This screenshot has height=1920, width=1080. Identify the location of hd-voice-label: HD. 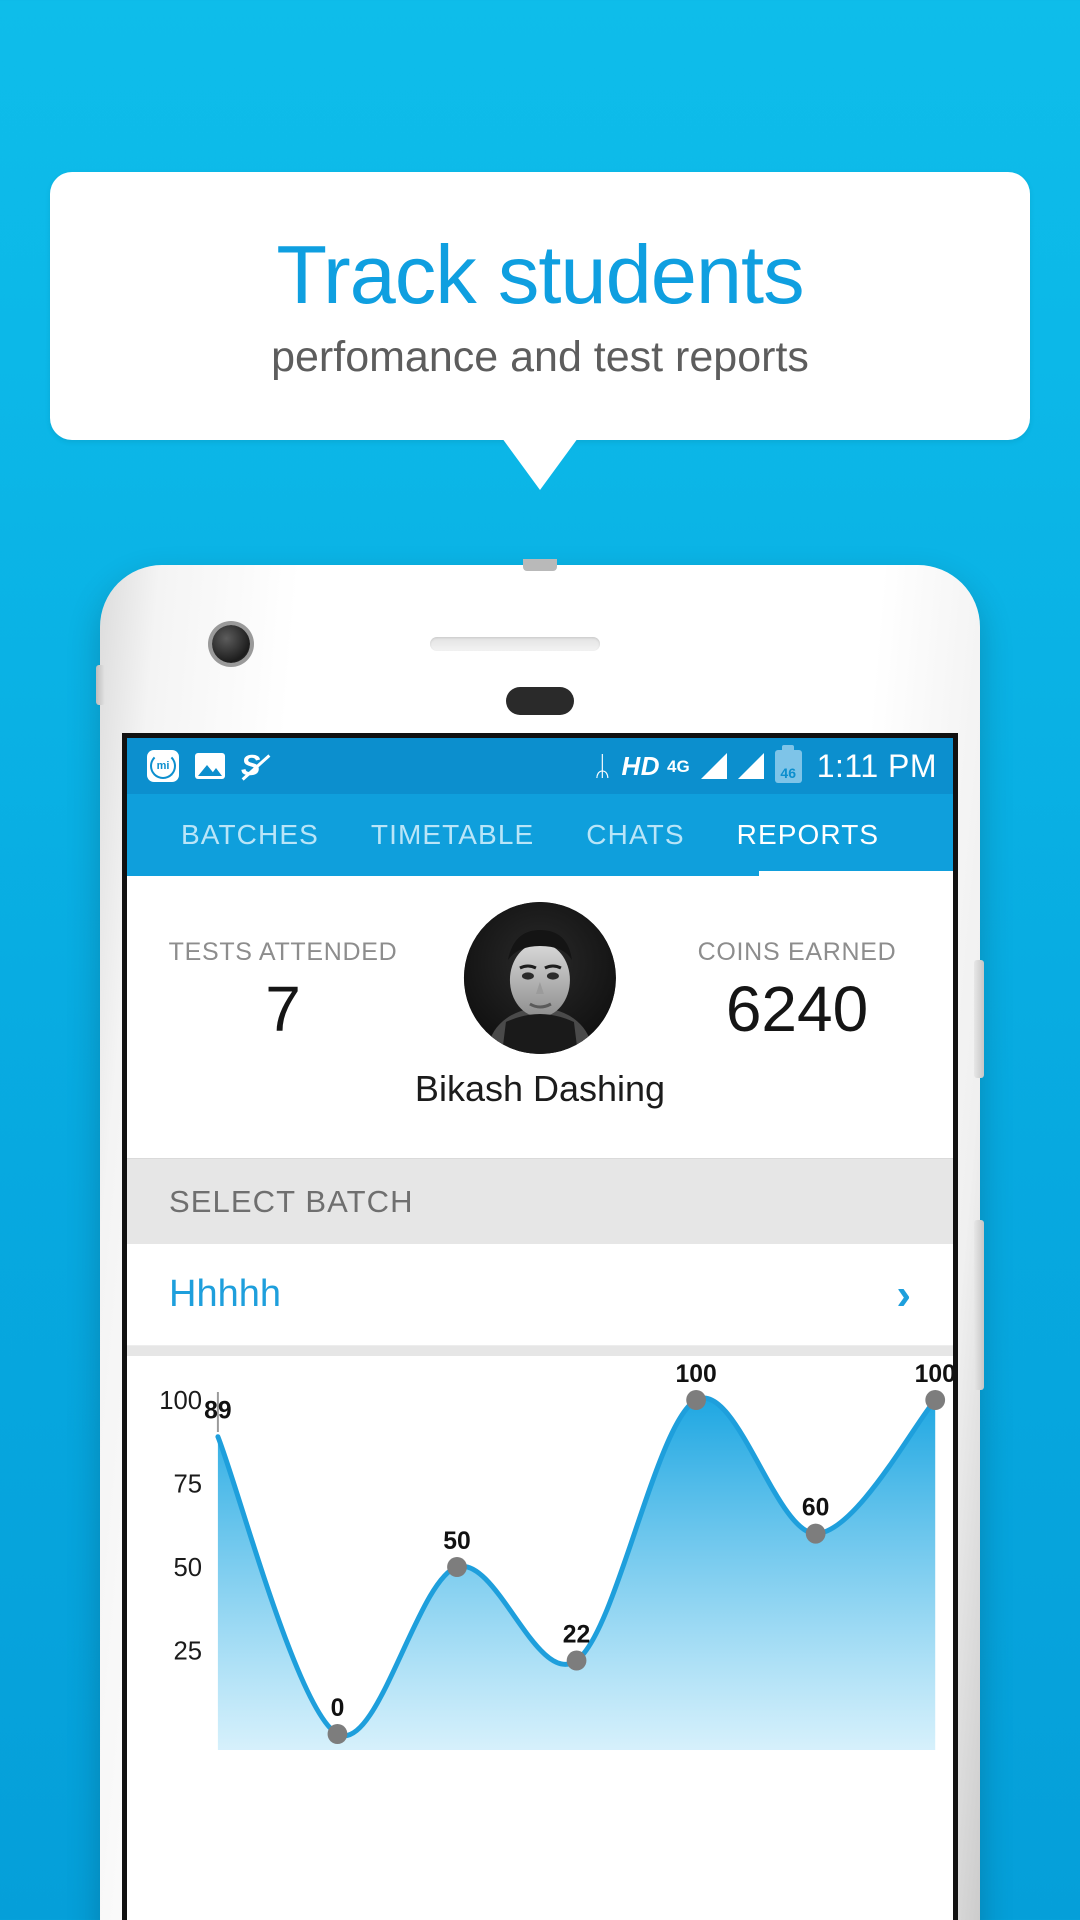
(641, 765).